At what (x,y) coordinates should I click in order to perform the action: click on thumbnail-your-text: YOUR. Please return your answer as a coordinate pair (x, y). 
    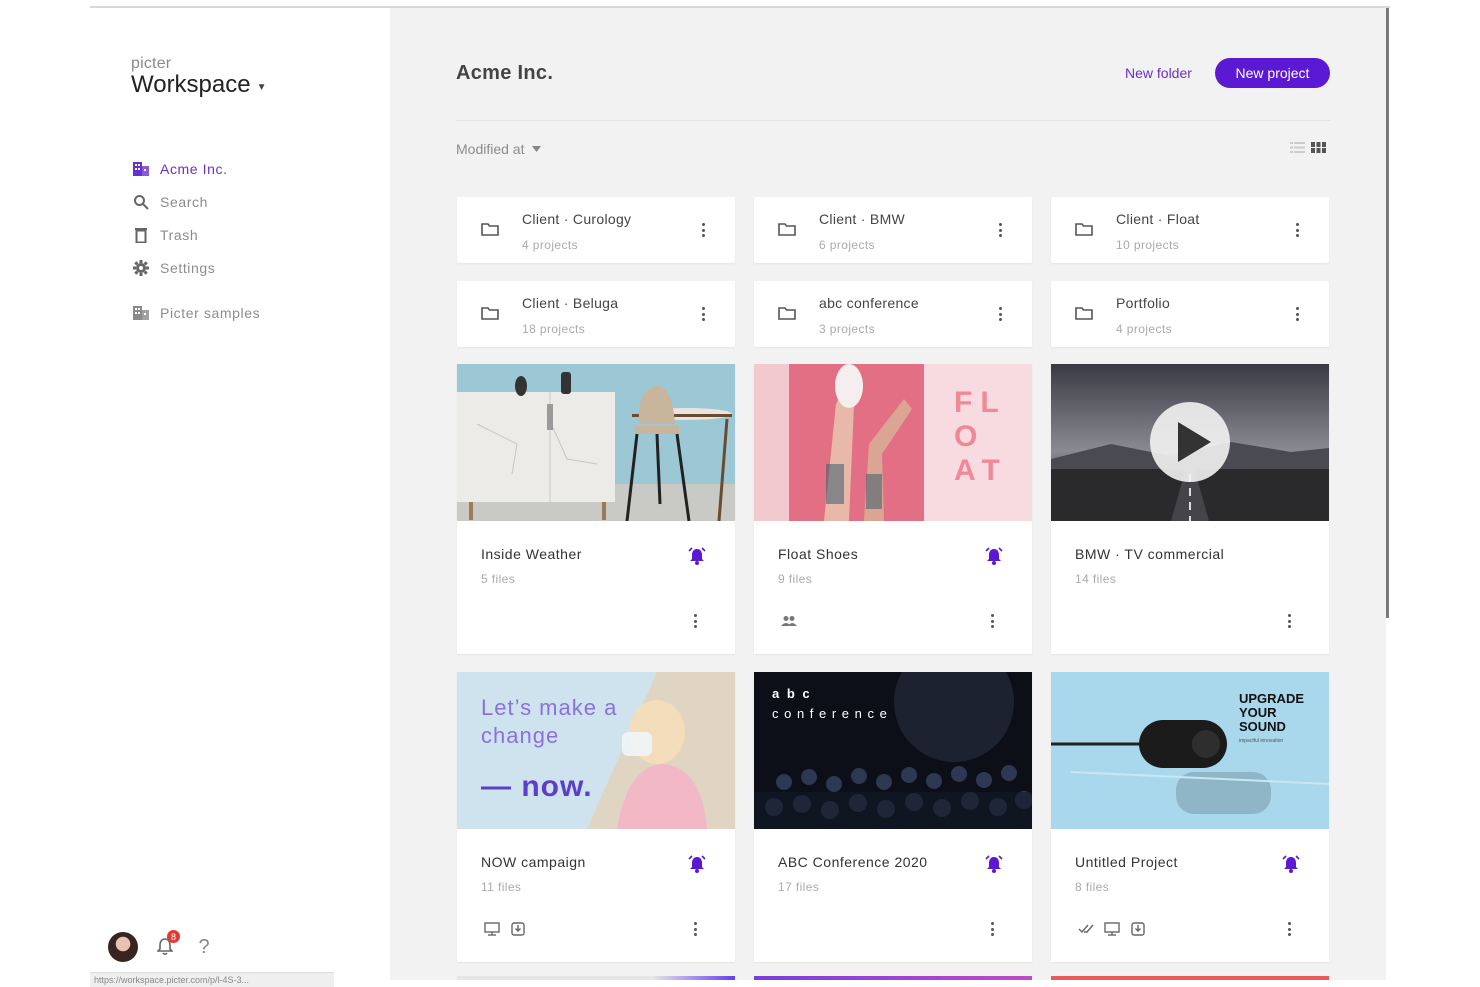
    Looking at the image, I should click on (1258, 712).